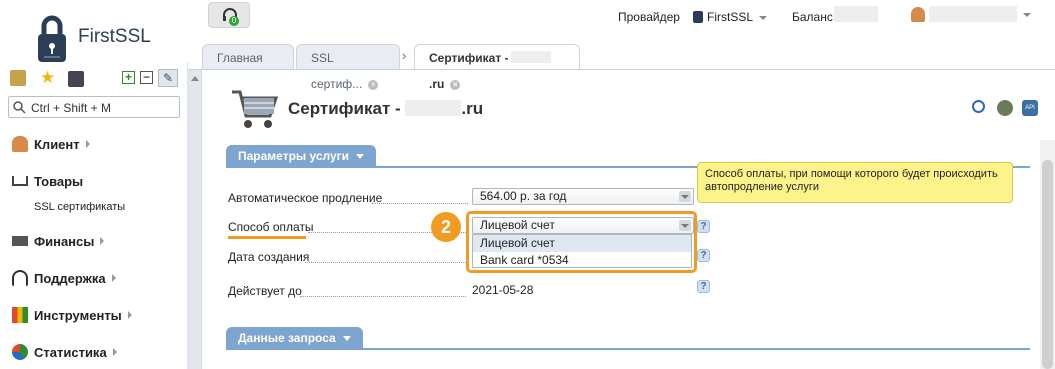 This screenshot has width=1055, height=369. Describe the element at coordinates (812, 17) in the screenshot. I see `balance-label: Баланс` at that location.